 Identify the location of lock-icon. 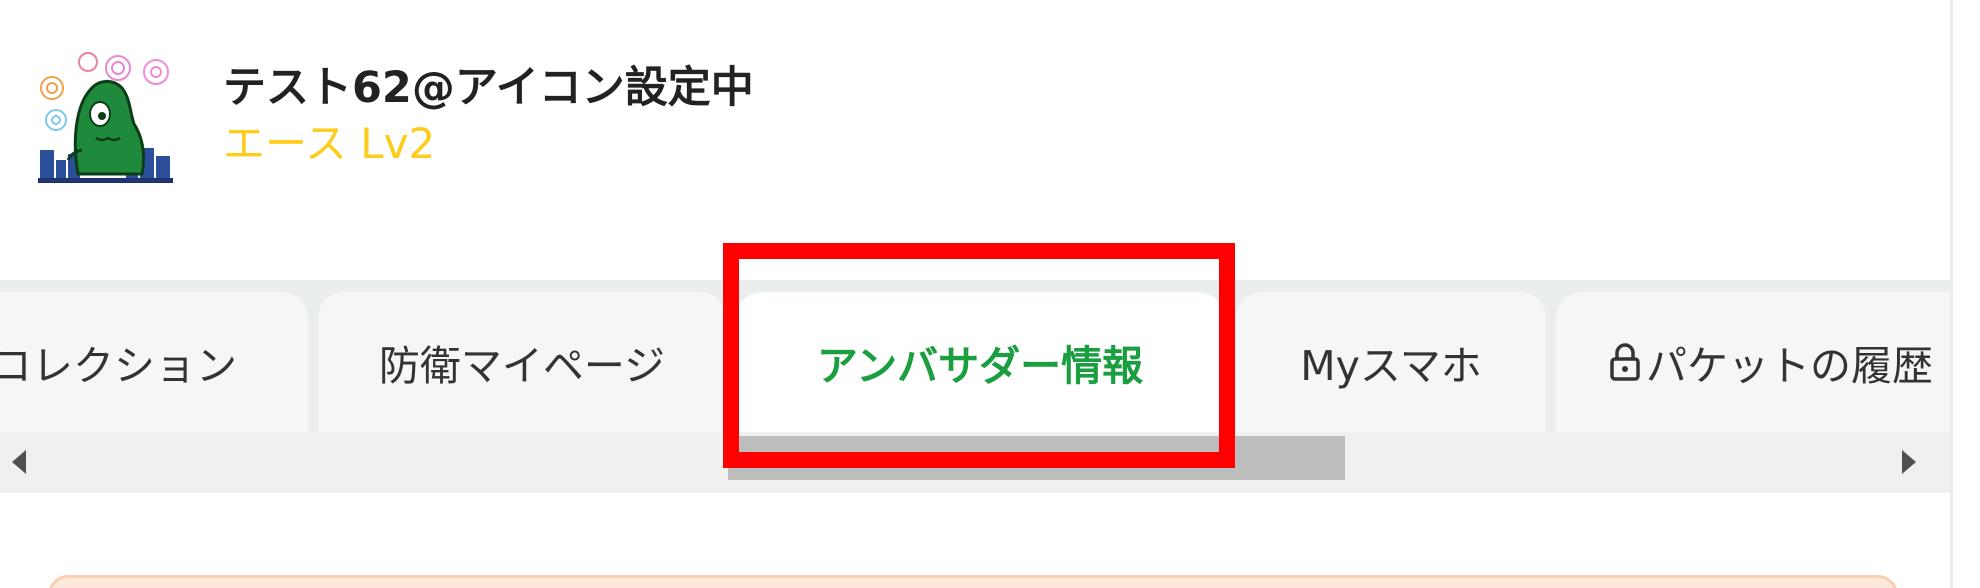
(1625, 362).